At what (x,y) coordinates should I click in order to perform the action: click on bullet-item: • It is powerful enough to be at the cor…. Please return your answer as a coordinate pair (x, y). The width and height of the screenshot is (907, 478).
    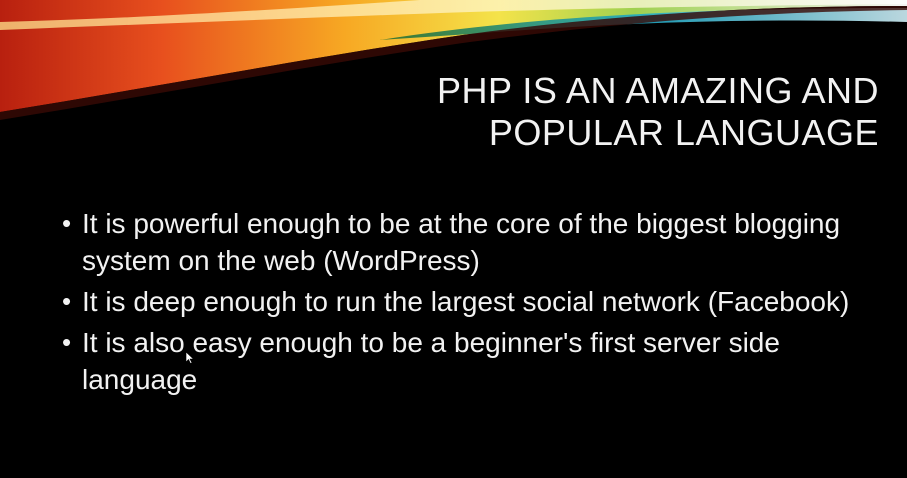
    Looking at the image, I should click on (472, 242).